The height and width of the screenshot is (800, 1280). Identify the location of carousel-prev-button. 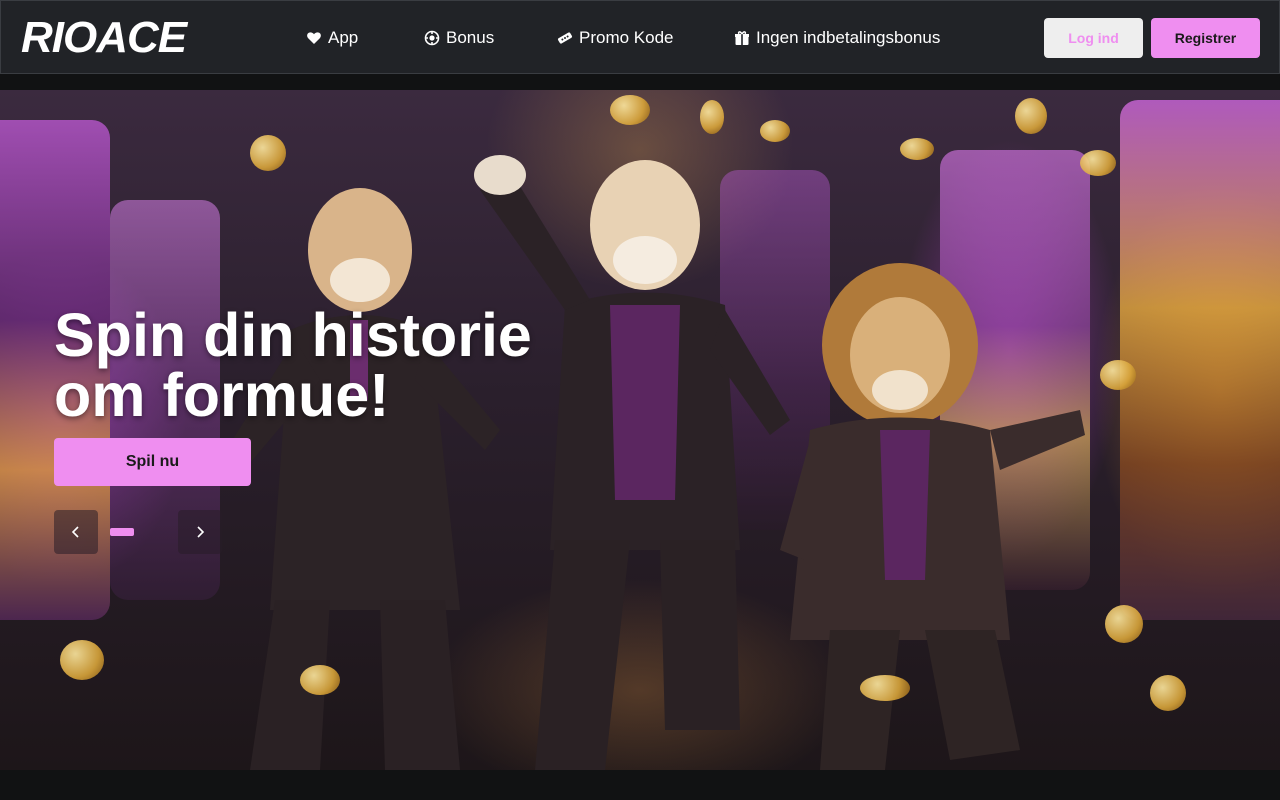
(76, 532).